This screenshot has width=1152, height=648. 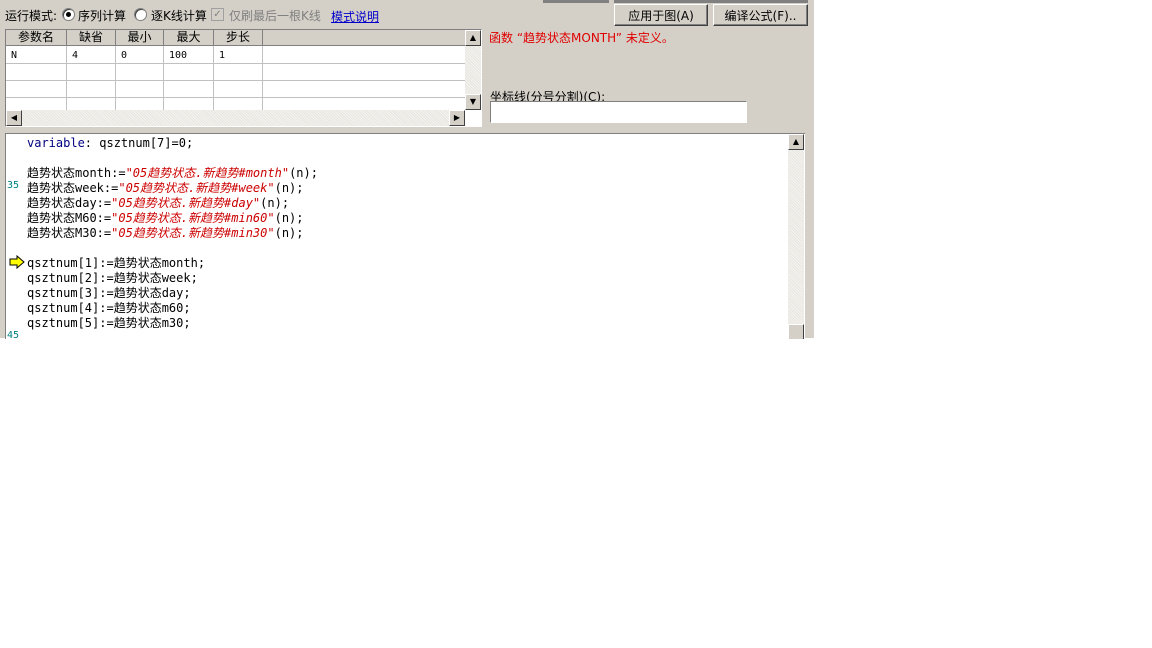 I want to click on code-line: 趋势状态M60:="05趋势状态.新趋势#min60"(n);, so click(x=172, y=218).